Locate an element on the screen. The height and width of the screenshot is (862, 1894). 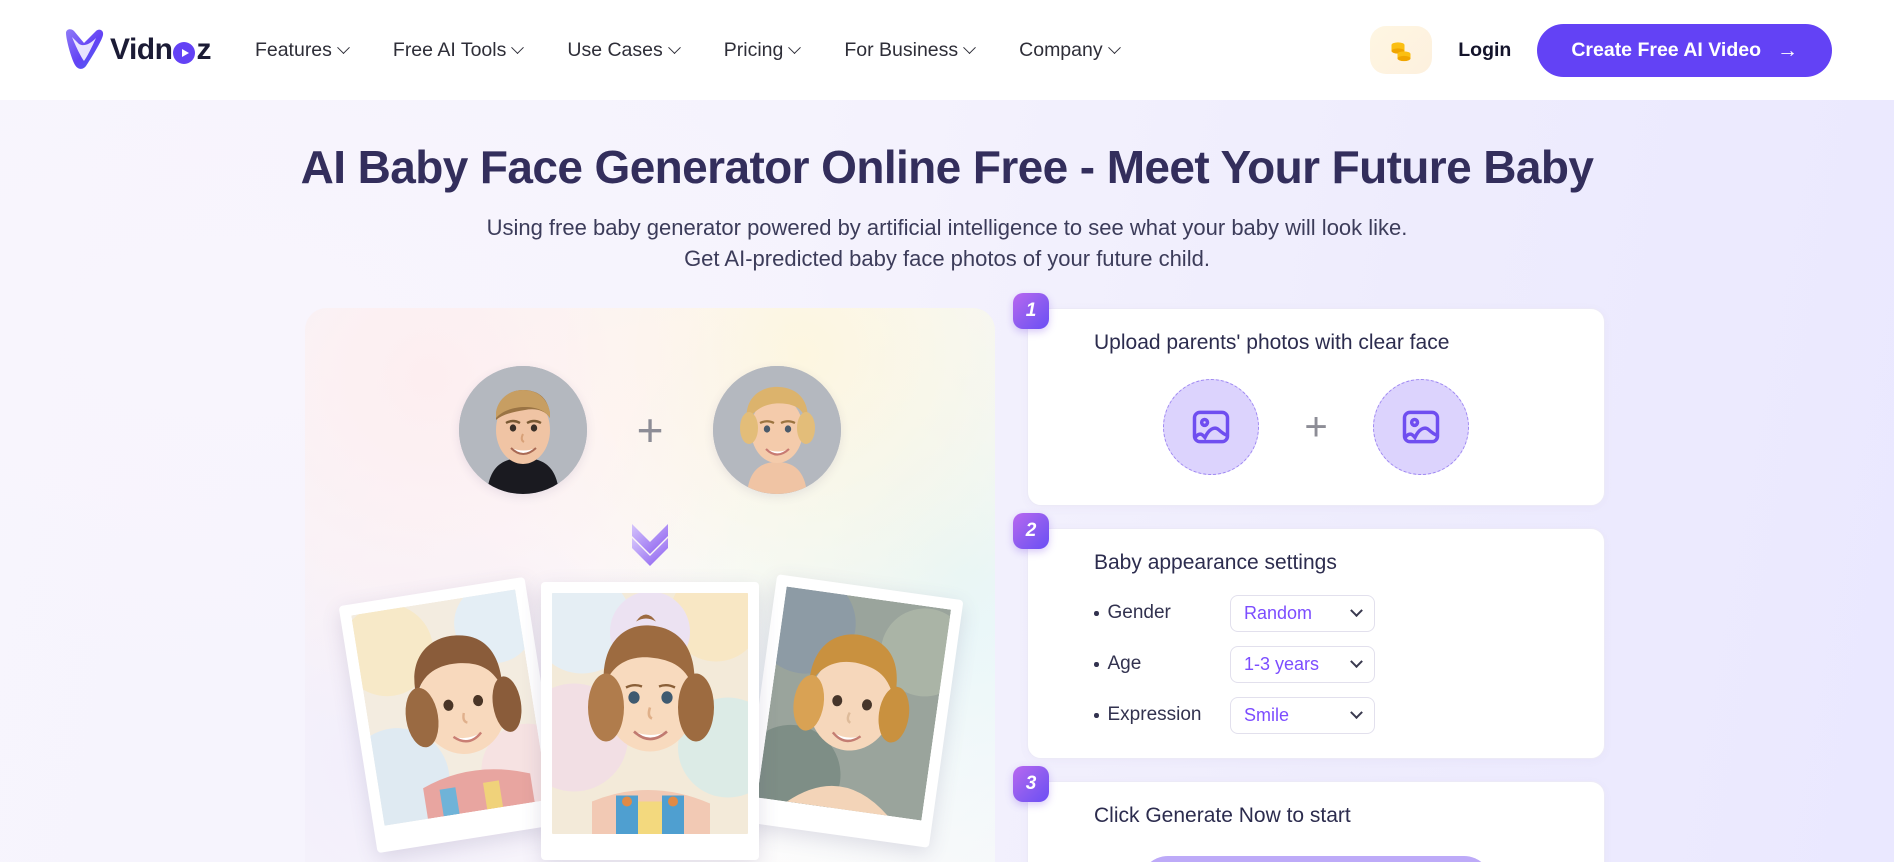
setting-label-expression-wrap: Expression is located at coordinates (1162, 715).